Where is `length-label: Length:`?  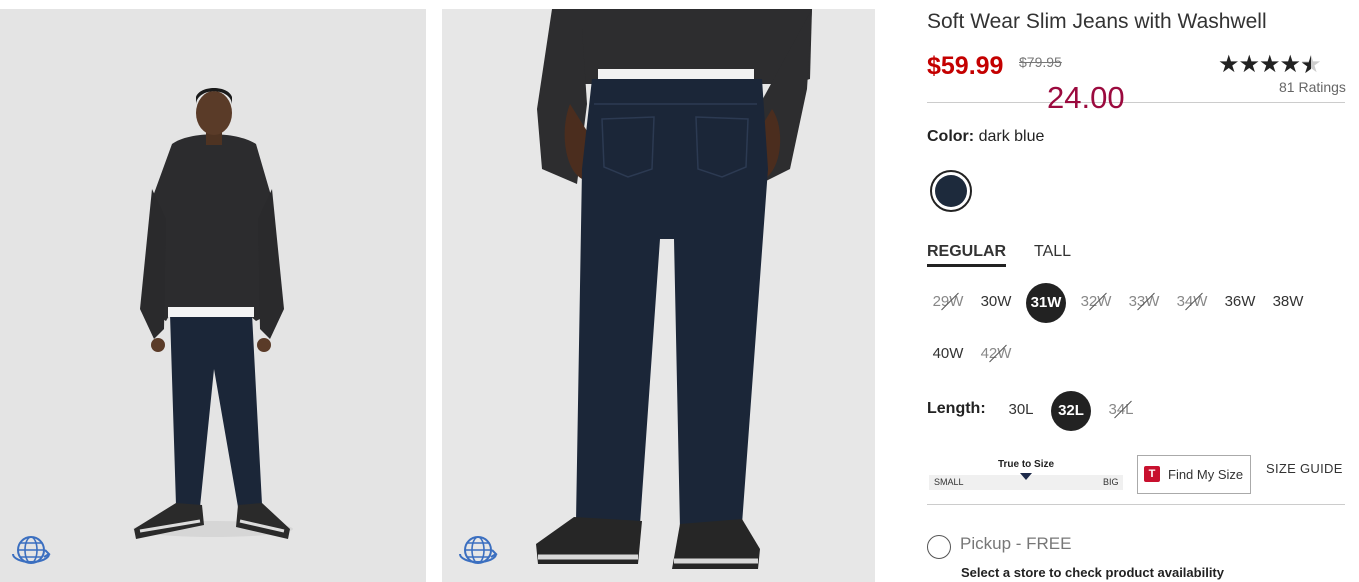
length-label: Length: is located at coordinates (956, 408).